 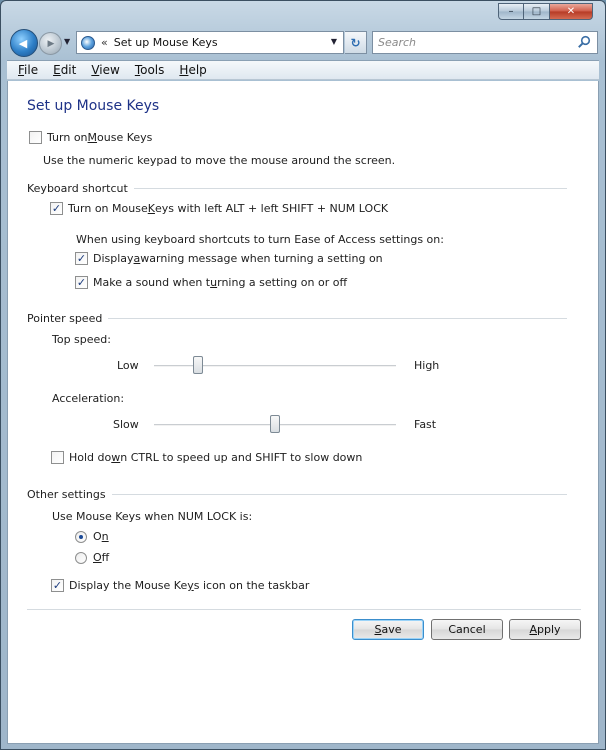 I want to click on pointer-speed-heading: Pointer speed, so click(x=297, y=318).